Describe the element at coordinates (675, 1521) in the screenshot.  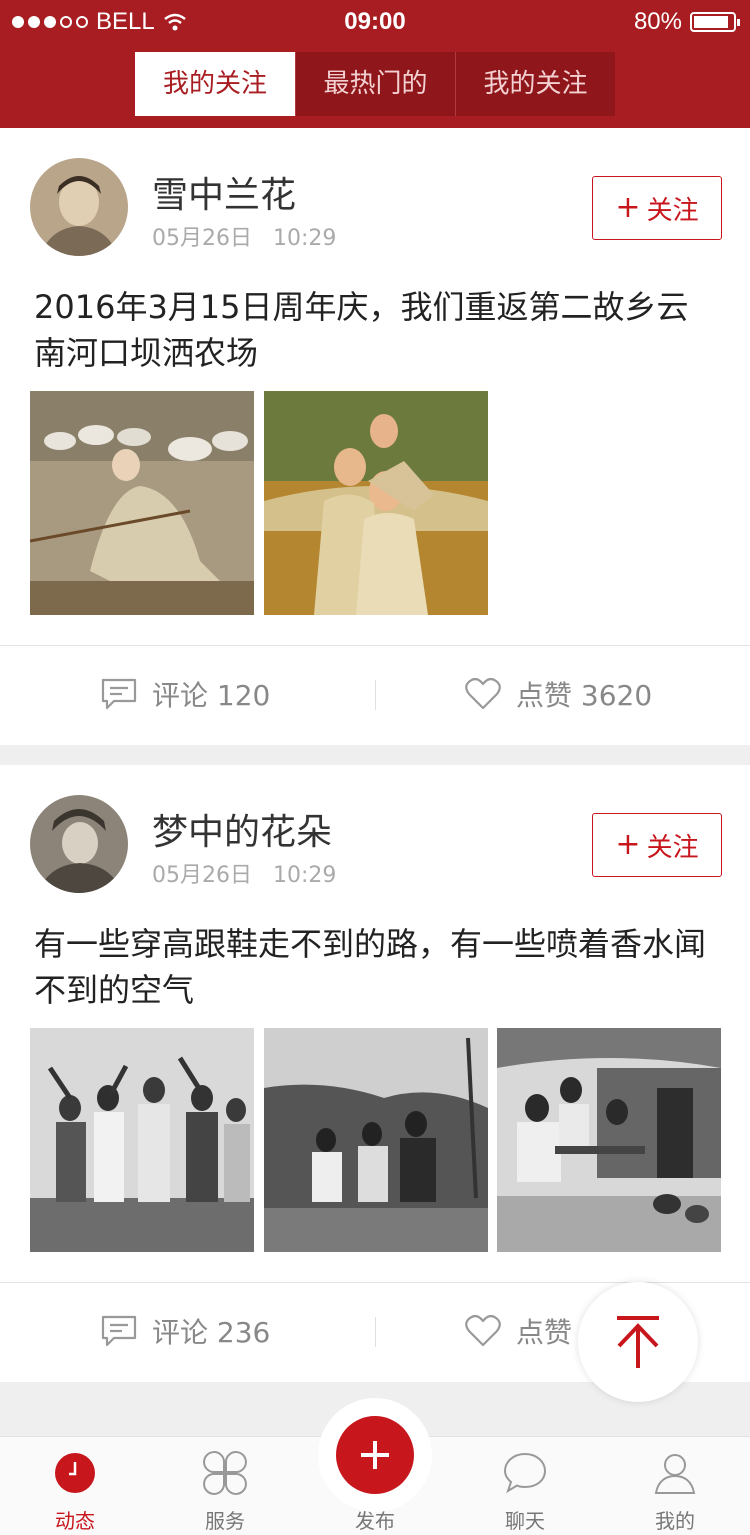
I see `nav-label: 我的` at that location.